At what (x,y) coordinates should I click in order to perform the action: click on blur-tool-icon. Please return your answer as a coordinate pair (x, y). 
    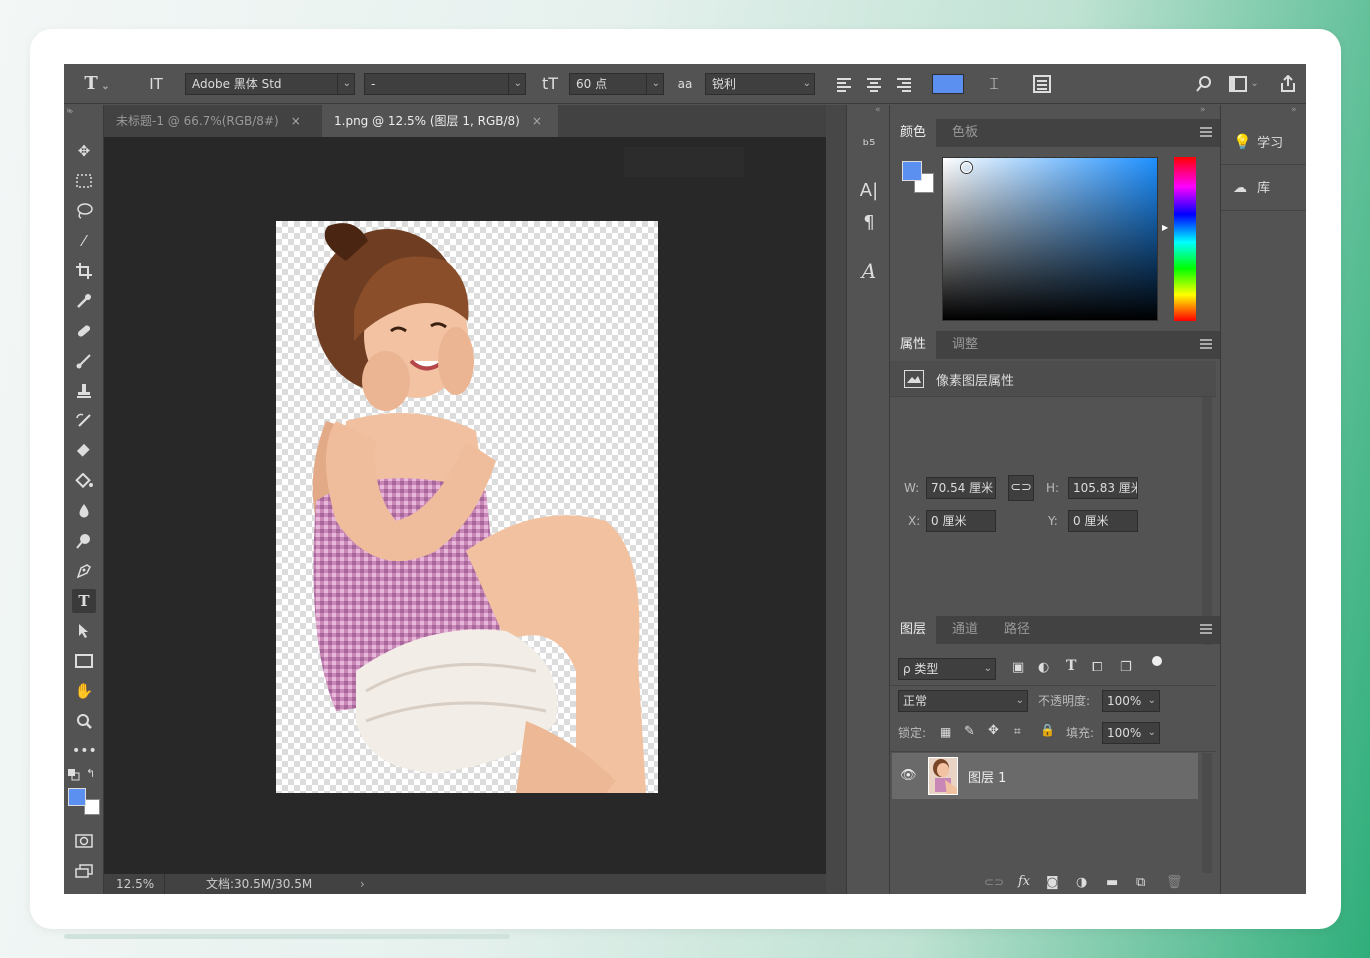
    Looking at the image, I should click on (84, 511).